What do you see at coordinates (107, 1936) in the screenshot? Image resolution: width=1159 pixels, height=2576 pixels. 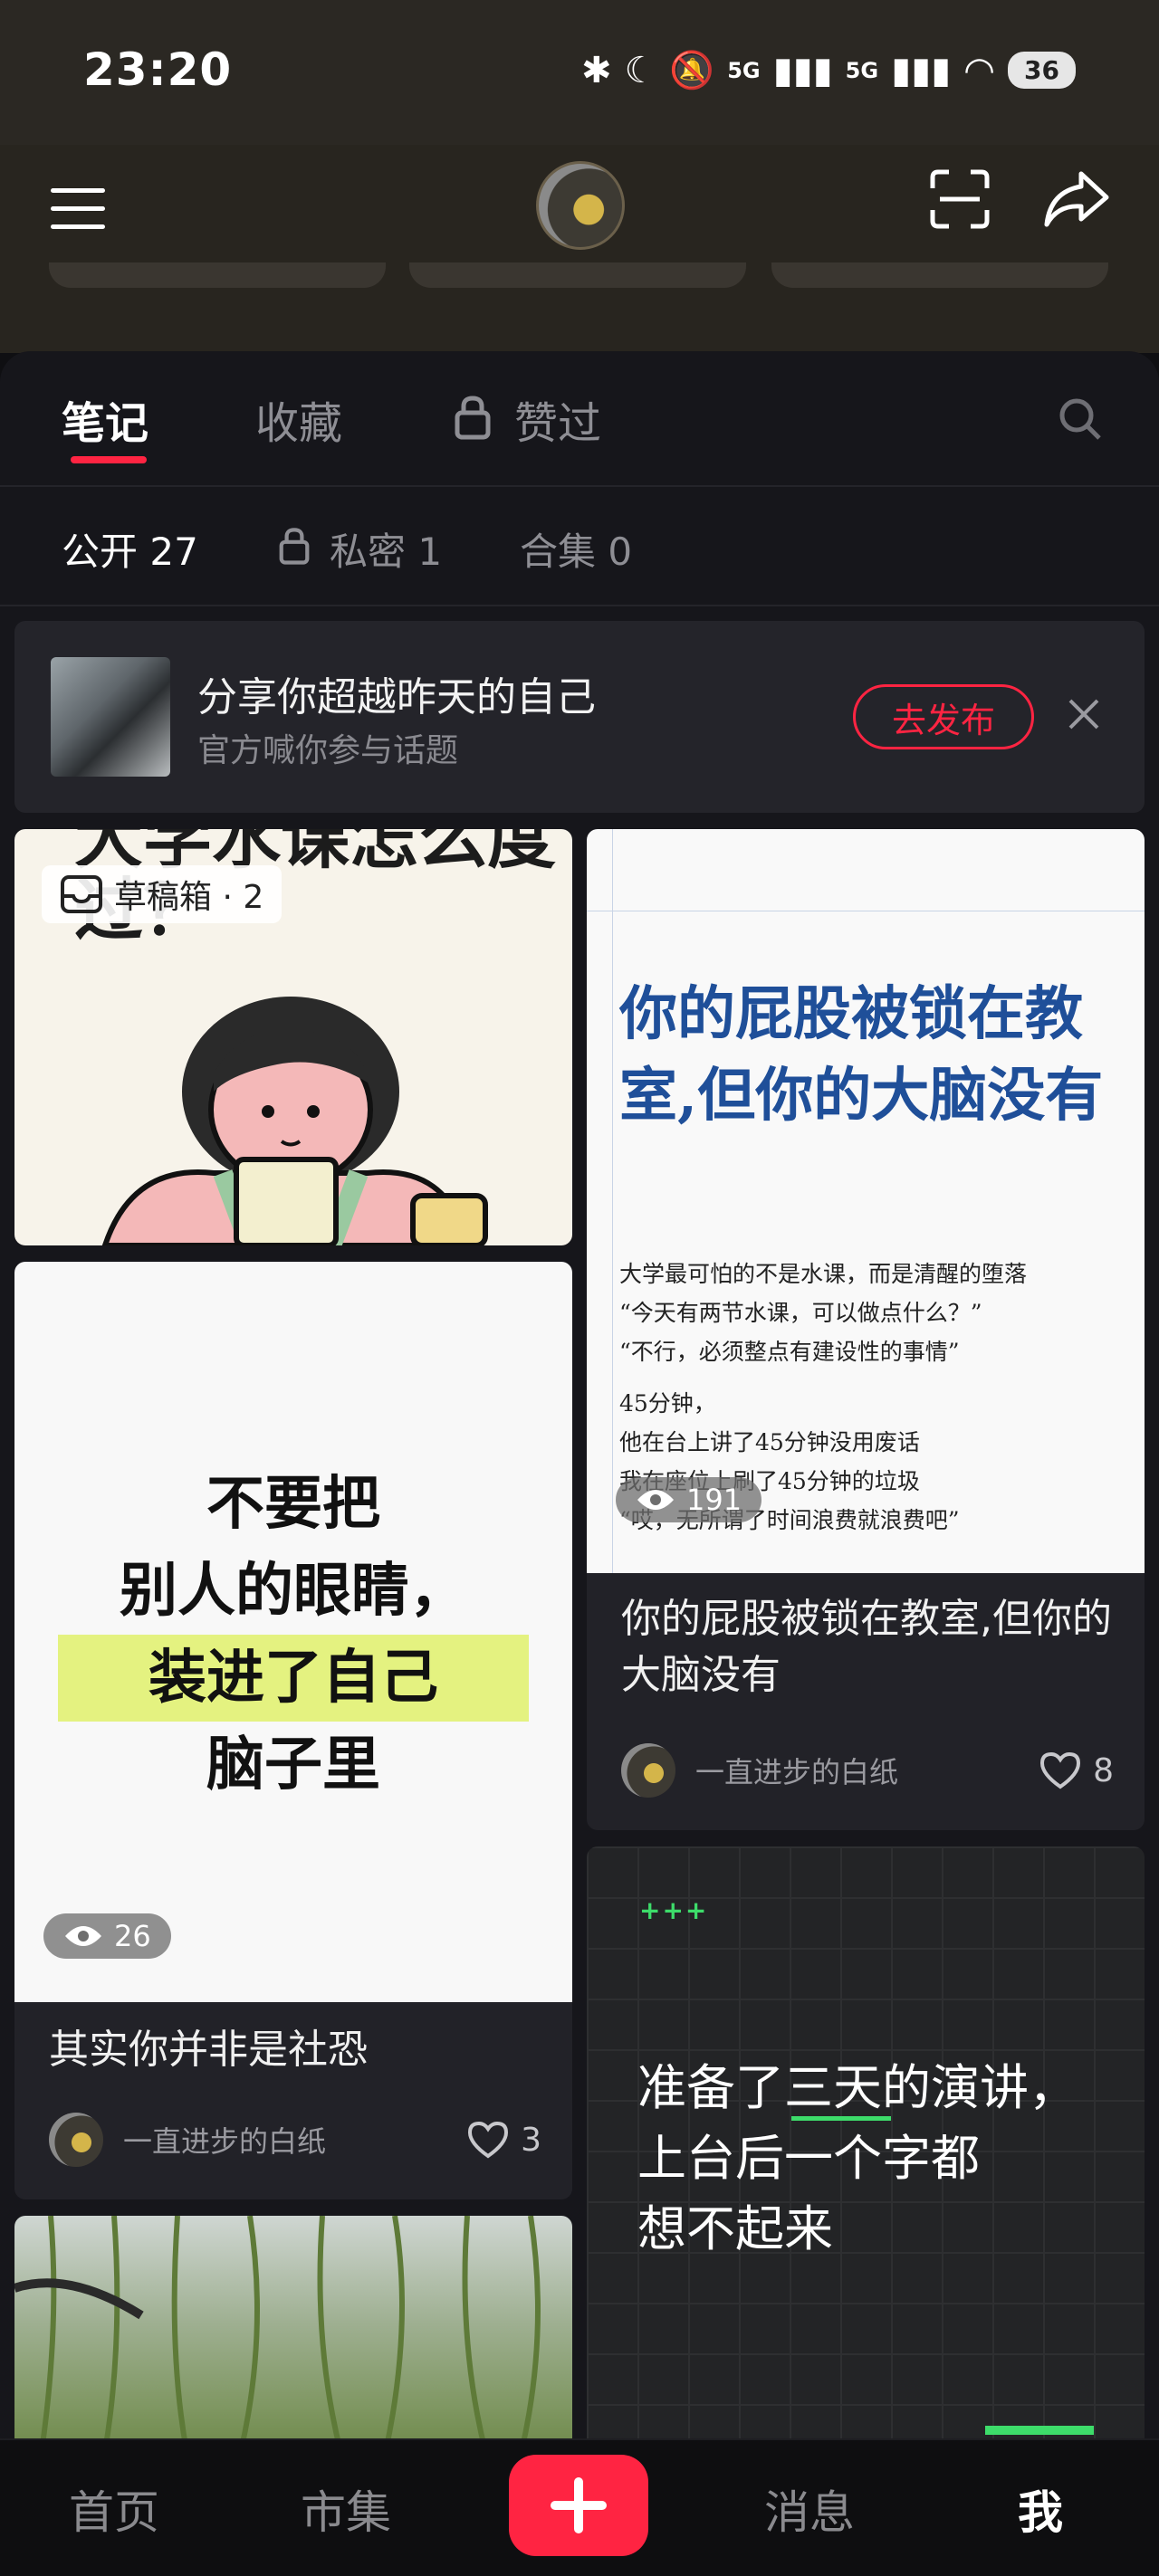 I see `views-badge: 26` at bounding box center [107, 1936].